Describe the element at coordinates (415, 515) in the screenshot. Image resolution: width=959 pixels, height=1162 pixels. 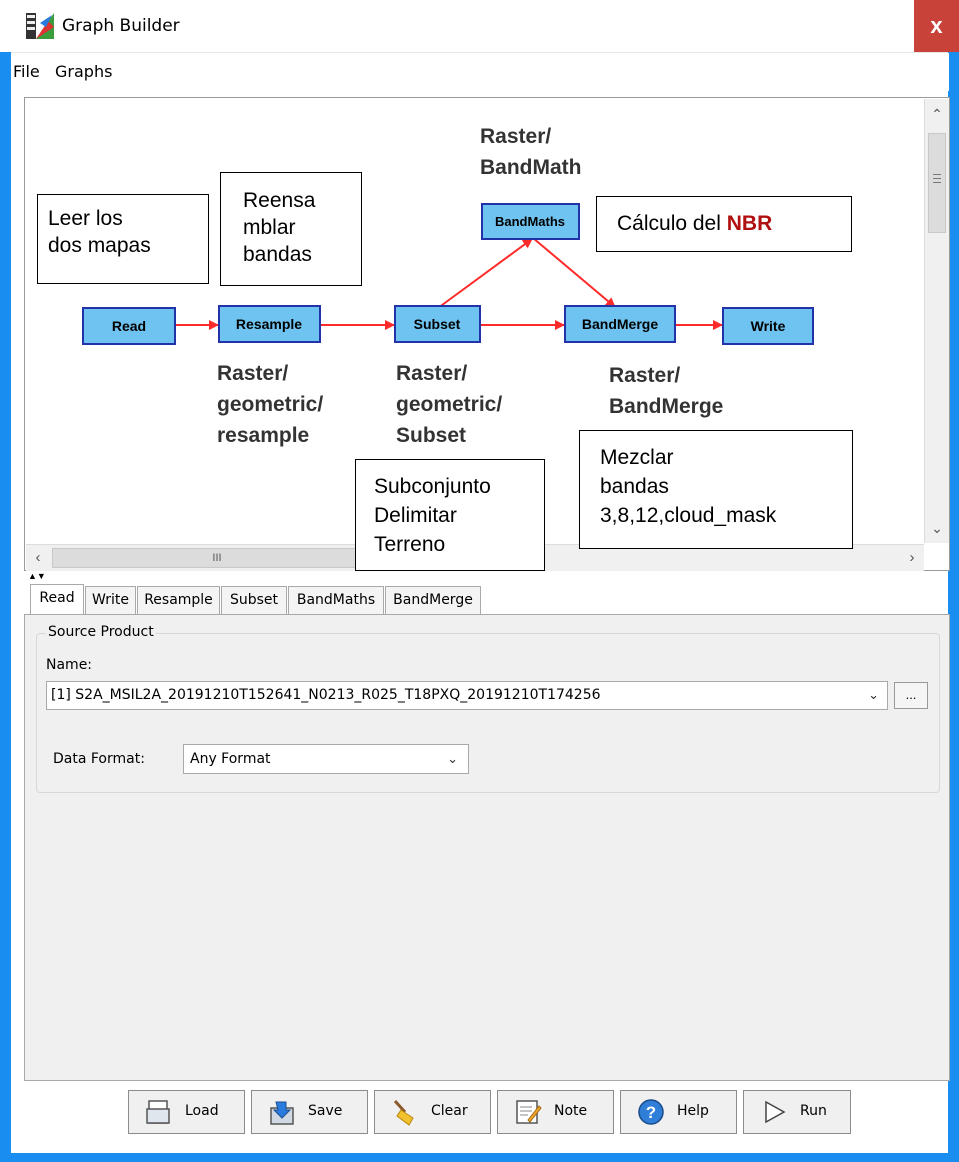
I see `note-subset-line2: Delimitar` at that location.